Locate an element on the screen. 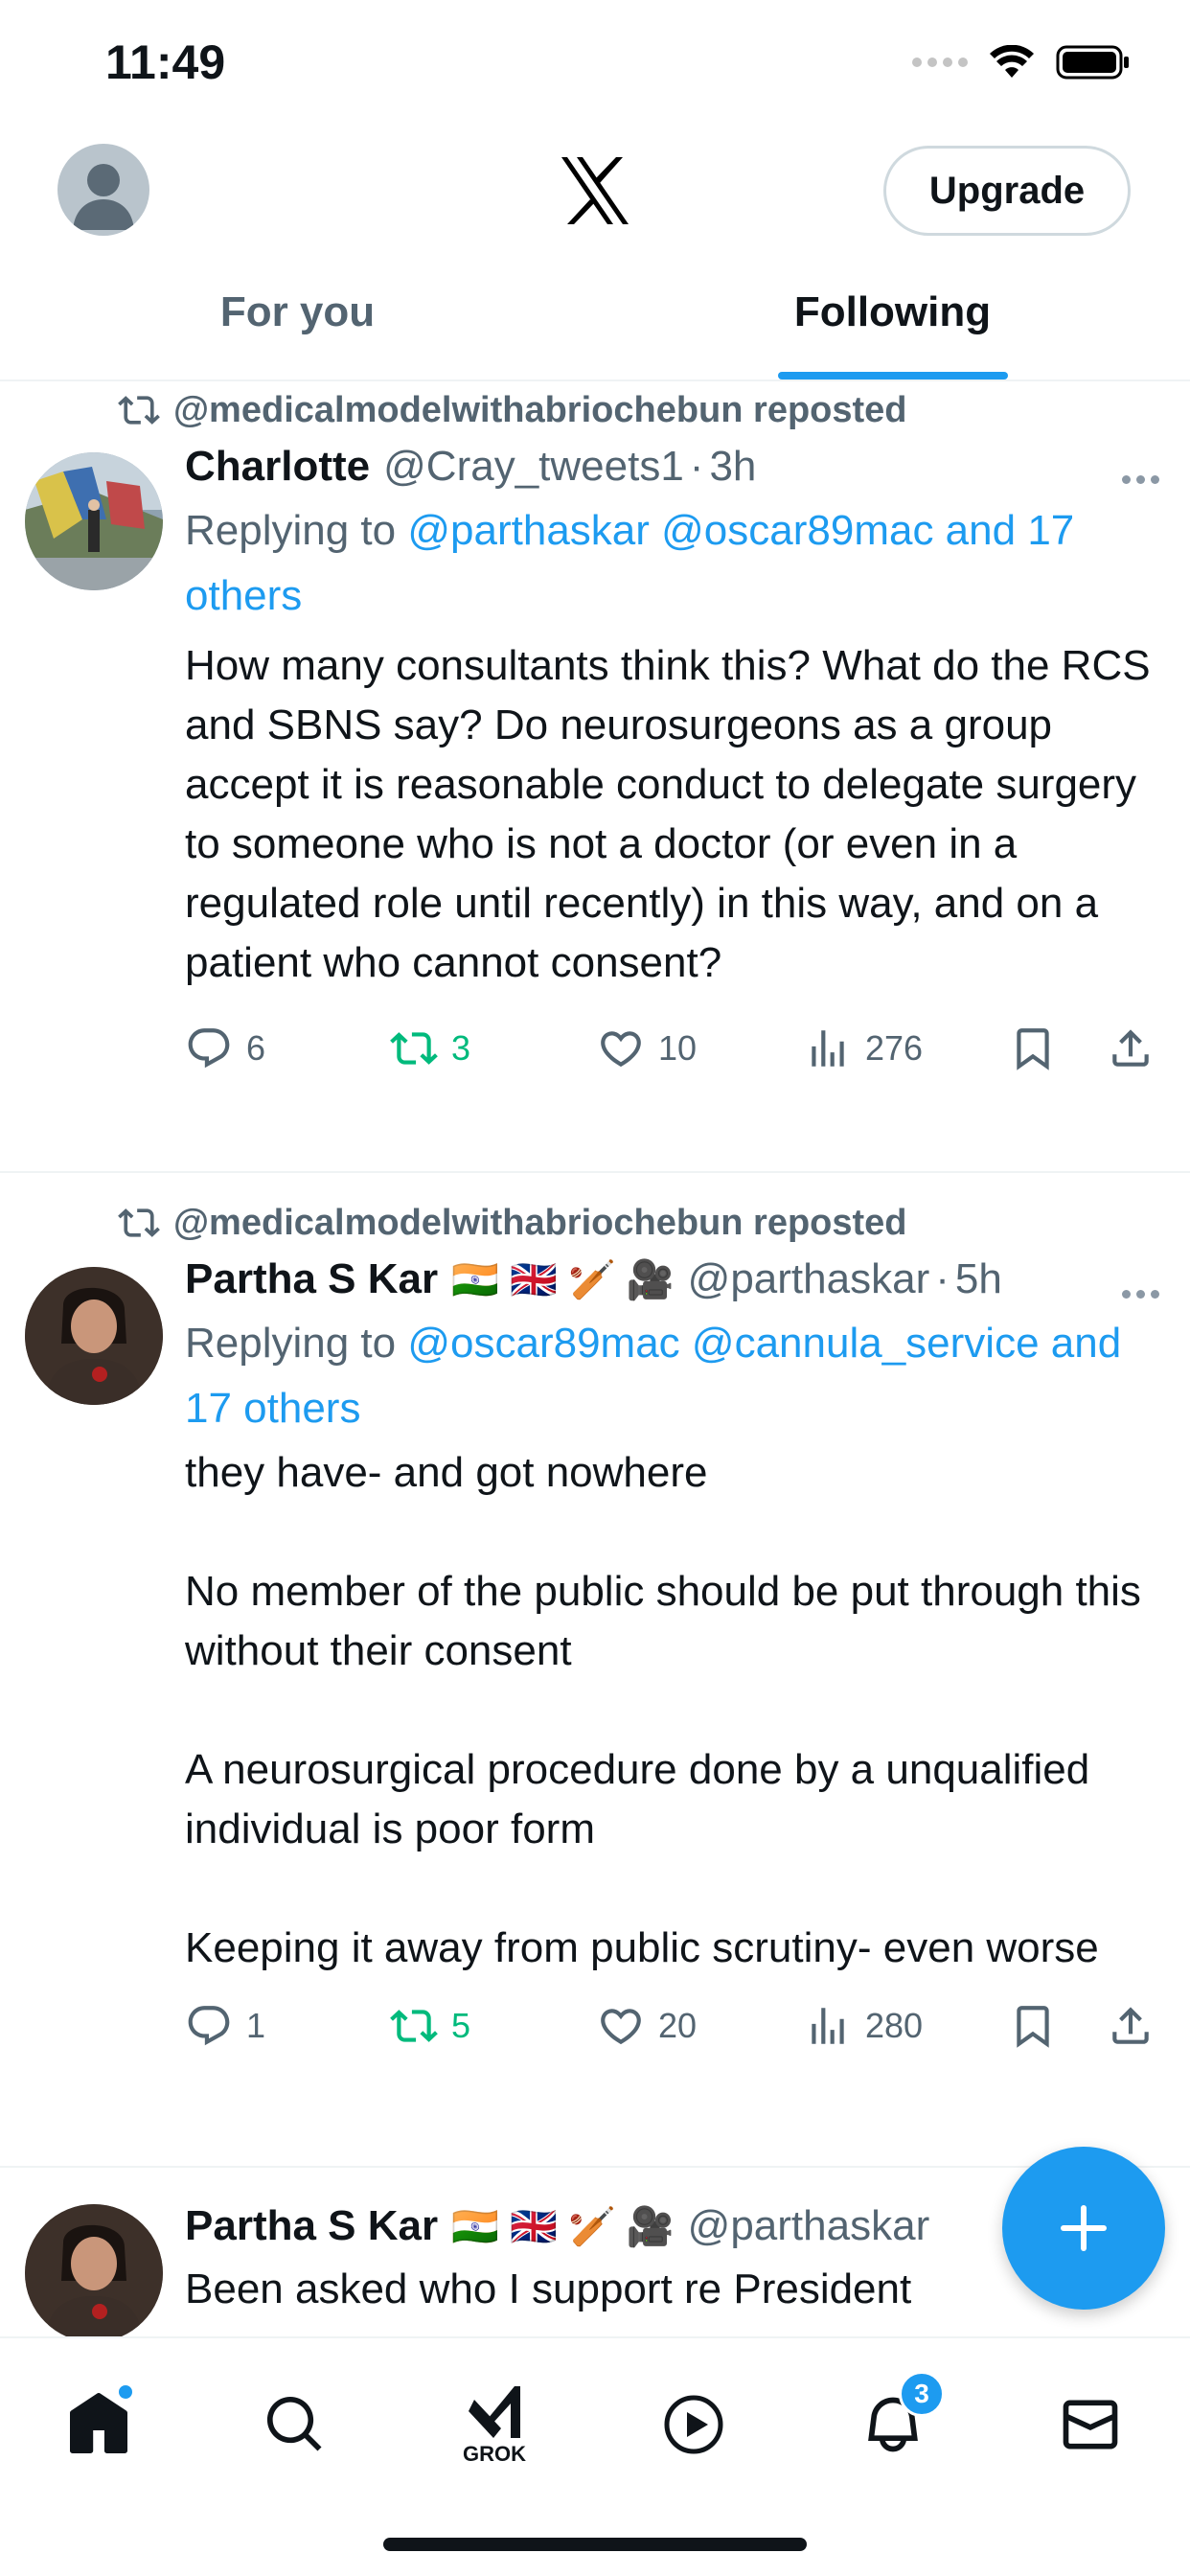  home-new-posts-dot is located at coordinates (125, 2392).